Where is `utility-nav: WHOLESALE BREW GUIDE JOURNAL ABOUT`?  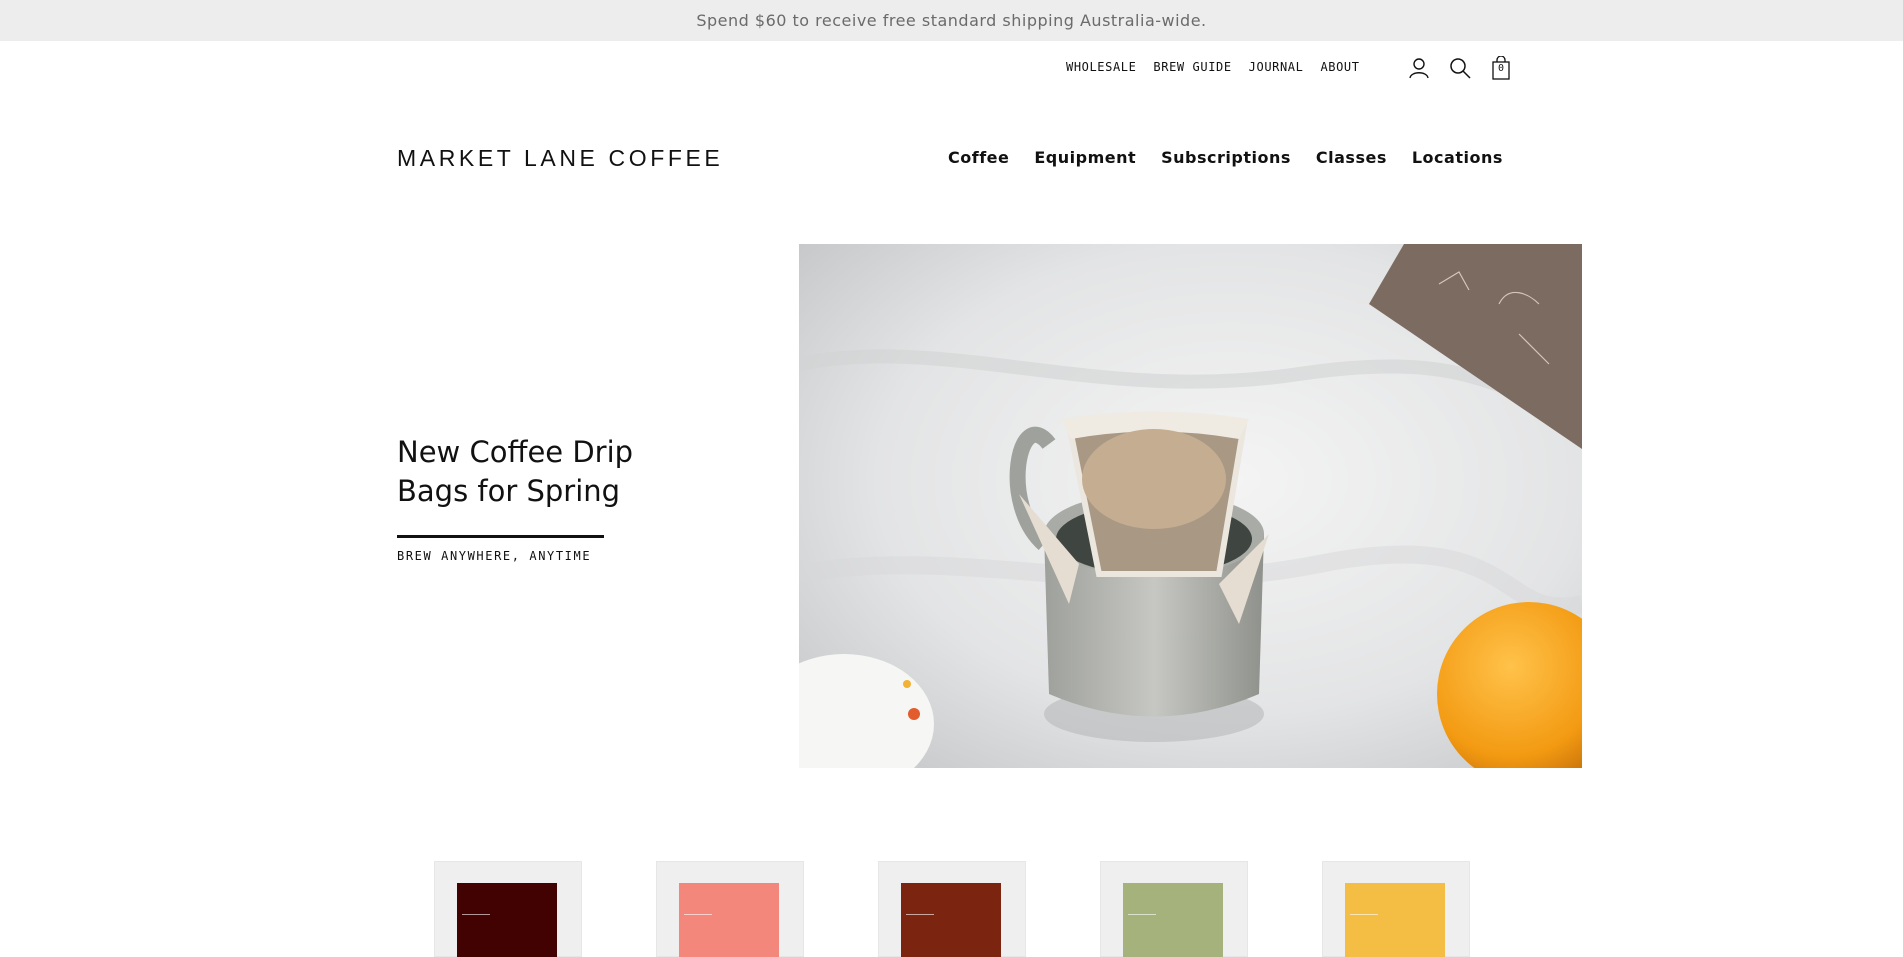 utility-nav: WHOLESALE BREW GUIDE JOURNAL ABOUT is located at coordinates (1221, 67).